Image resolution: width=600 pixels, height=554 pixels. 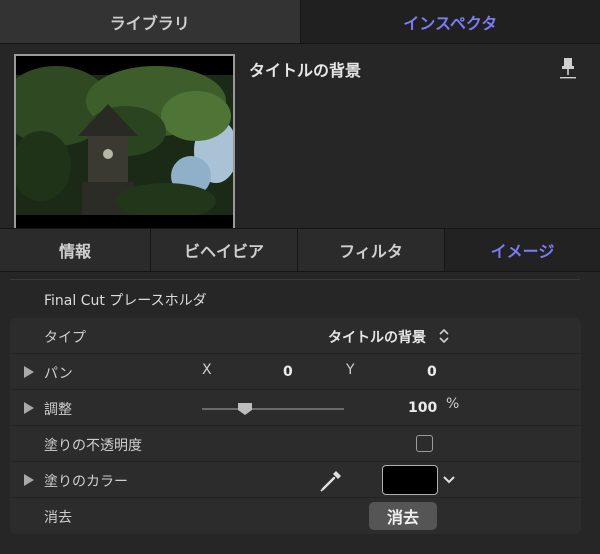 What do you see at coordinates (295, 516) in the screenshot?
I see `param-row-clear: 消去 消去` at bounding box center [295, 516].